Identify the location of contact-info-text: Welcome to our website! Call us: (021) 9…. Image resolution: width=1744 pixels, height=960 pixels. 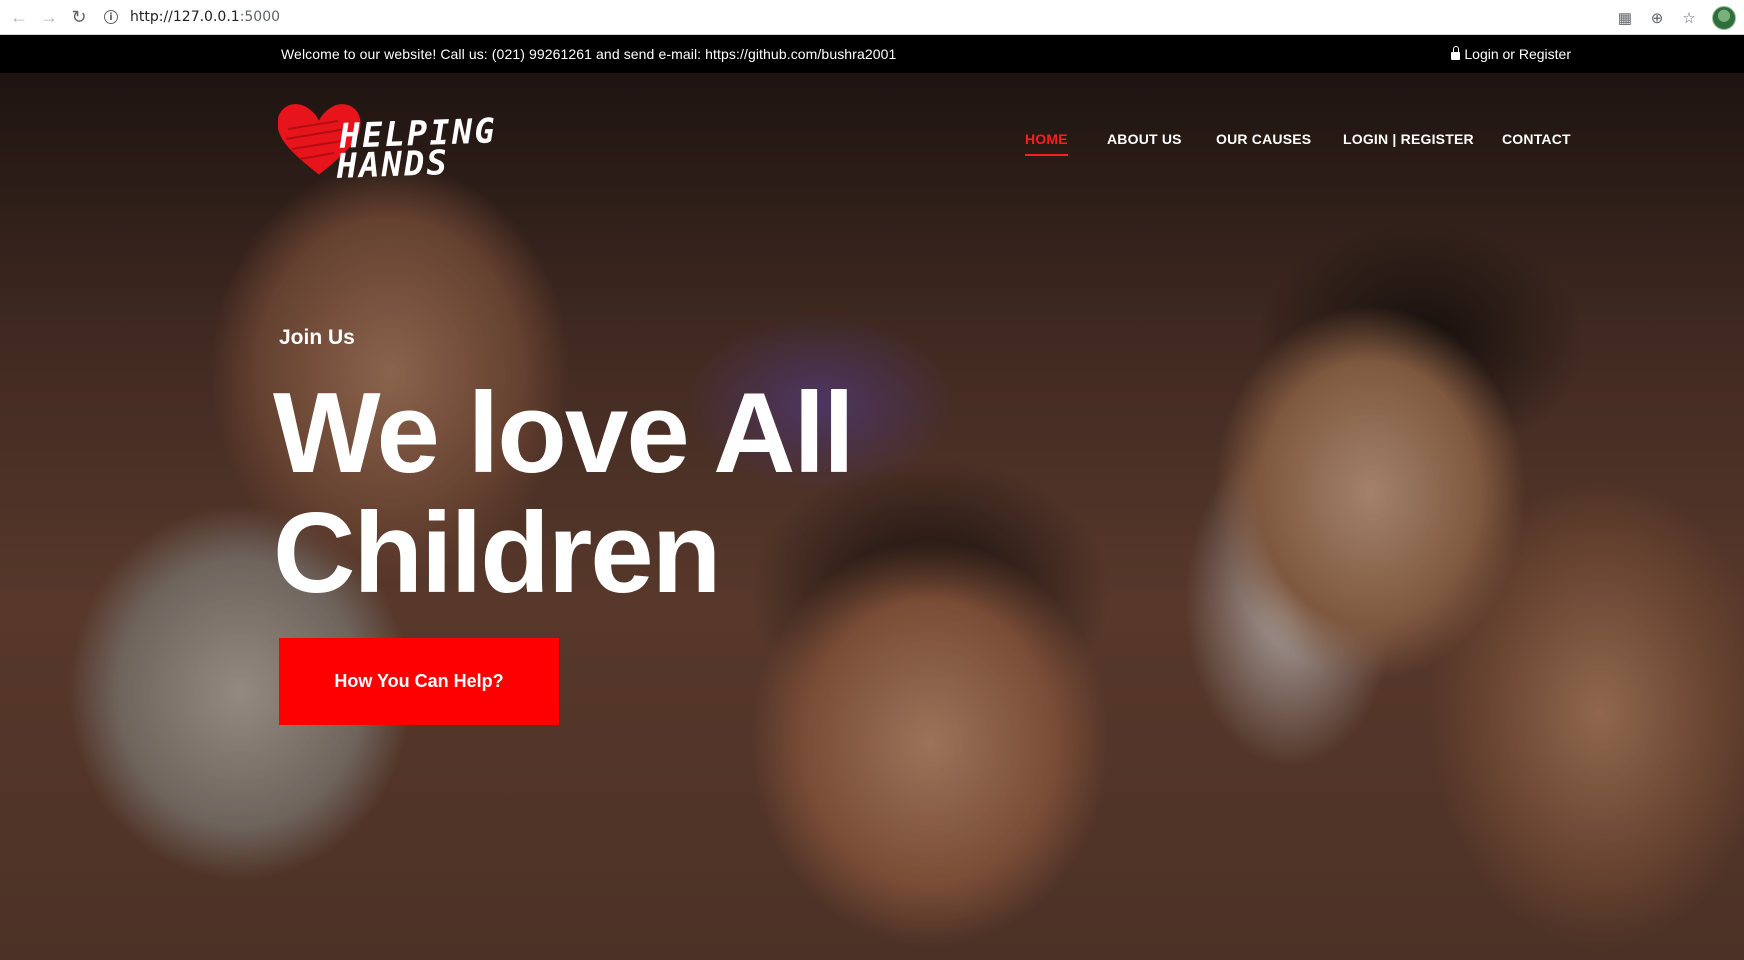
(589, 54).